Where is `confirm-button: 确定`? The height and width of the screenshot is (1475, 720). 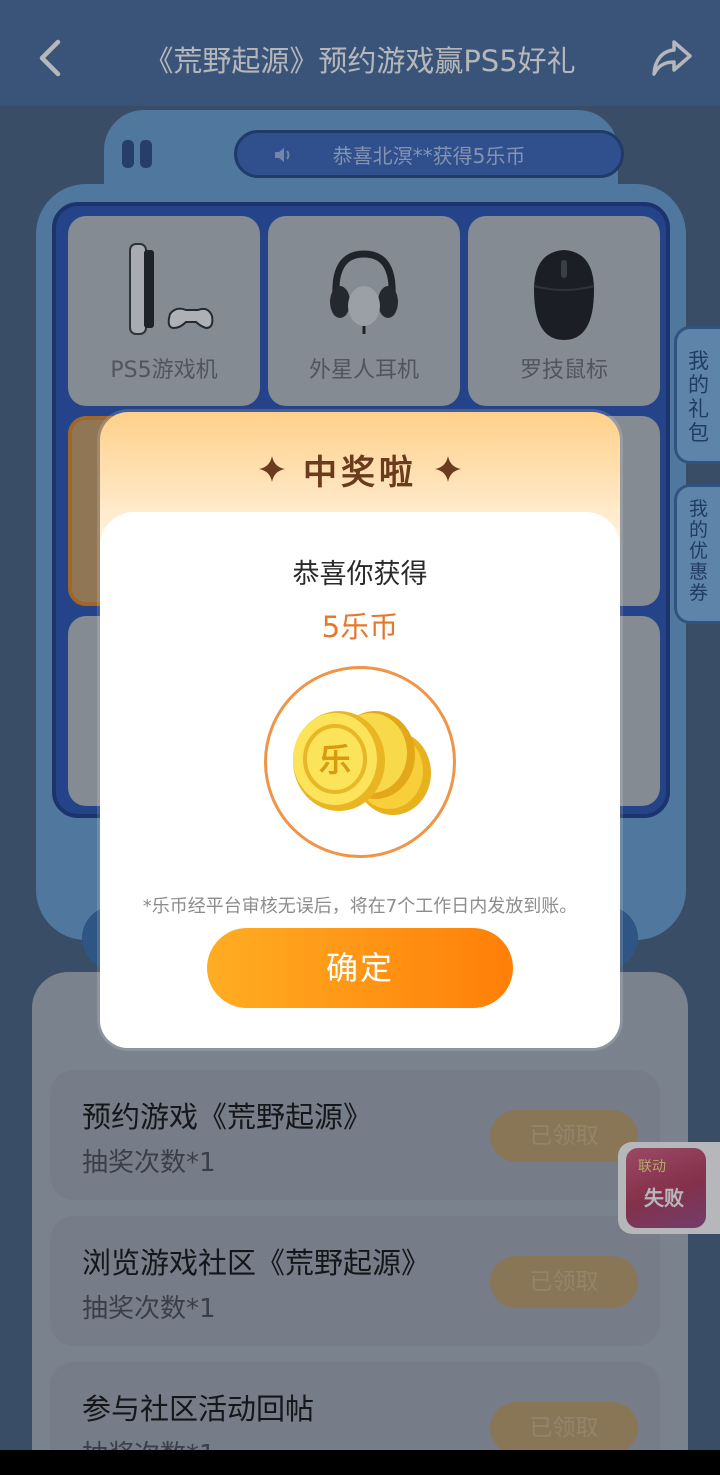
confirm-button: 确定 is located at coordinates (360, 968).